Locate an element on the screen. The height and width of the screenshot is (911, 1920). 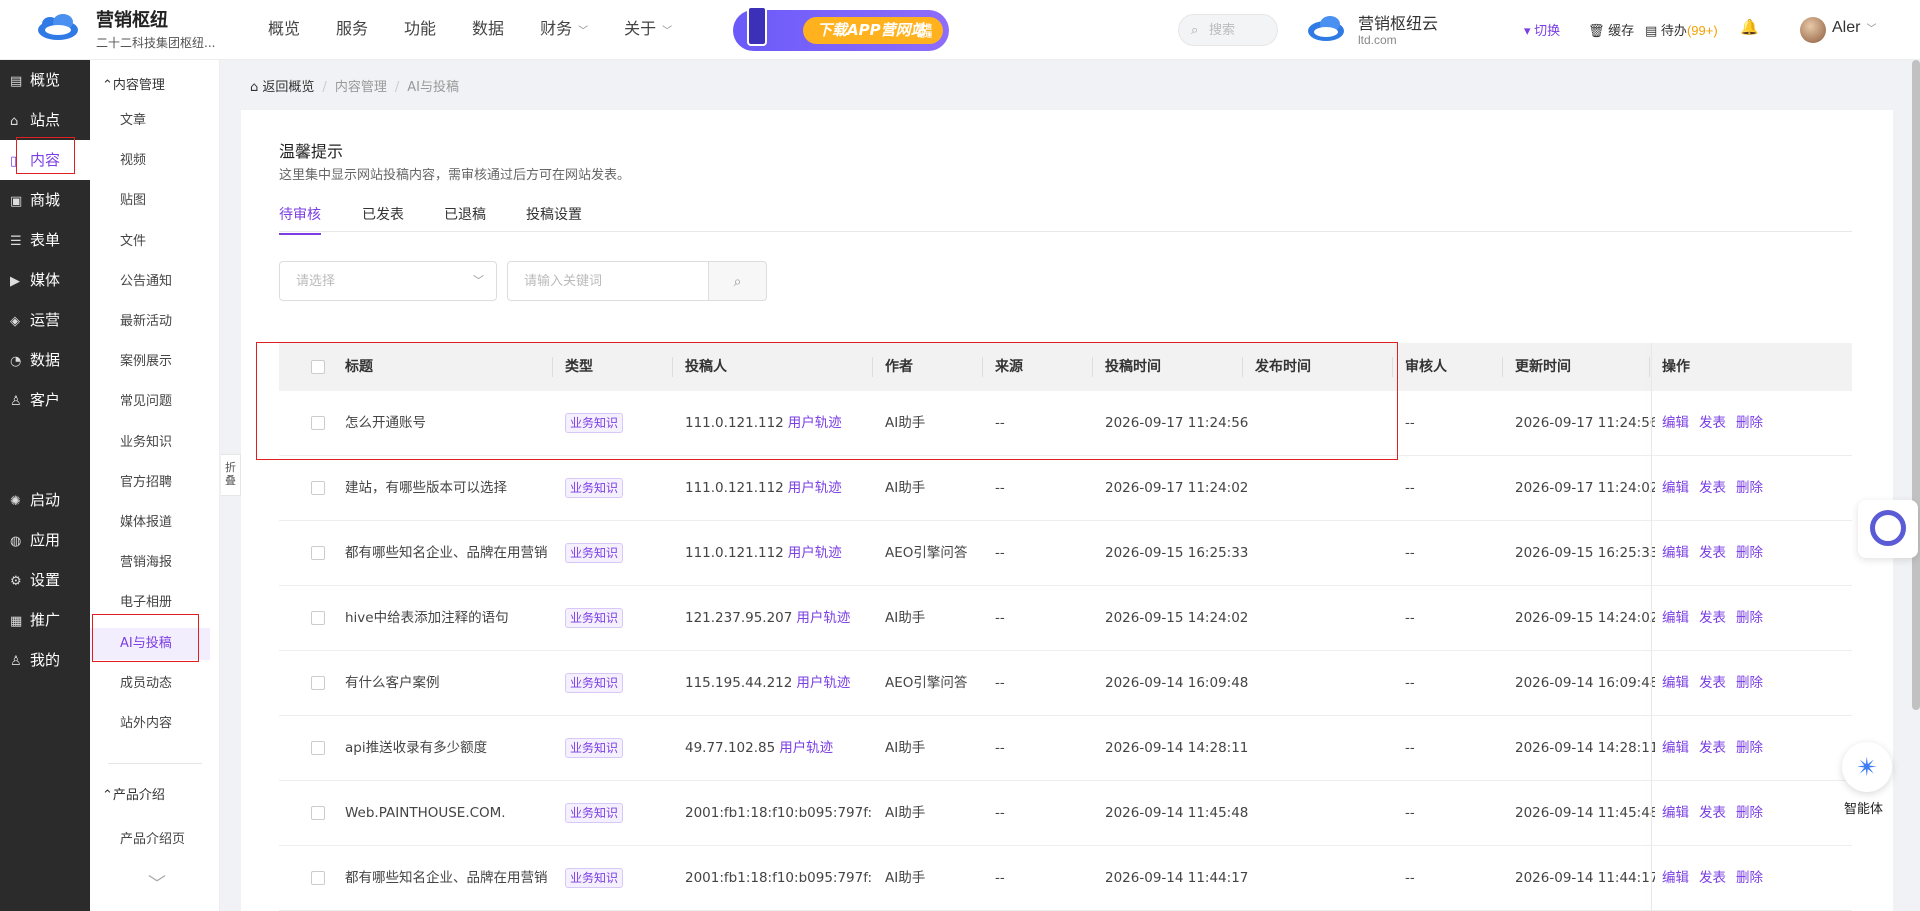
scroll-down-icon: ﹀ is located at coordinates (157, 883).